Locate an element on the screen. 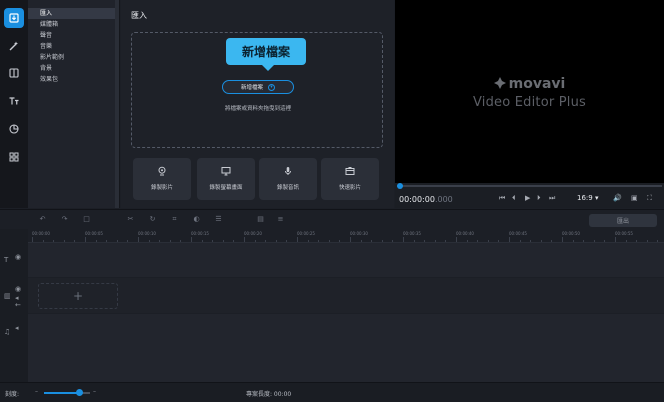 The height and width of the screenshot is (402, 664). ruler-tick-label: 00:00:30 is located at coordinates (359, 233).